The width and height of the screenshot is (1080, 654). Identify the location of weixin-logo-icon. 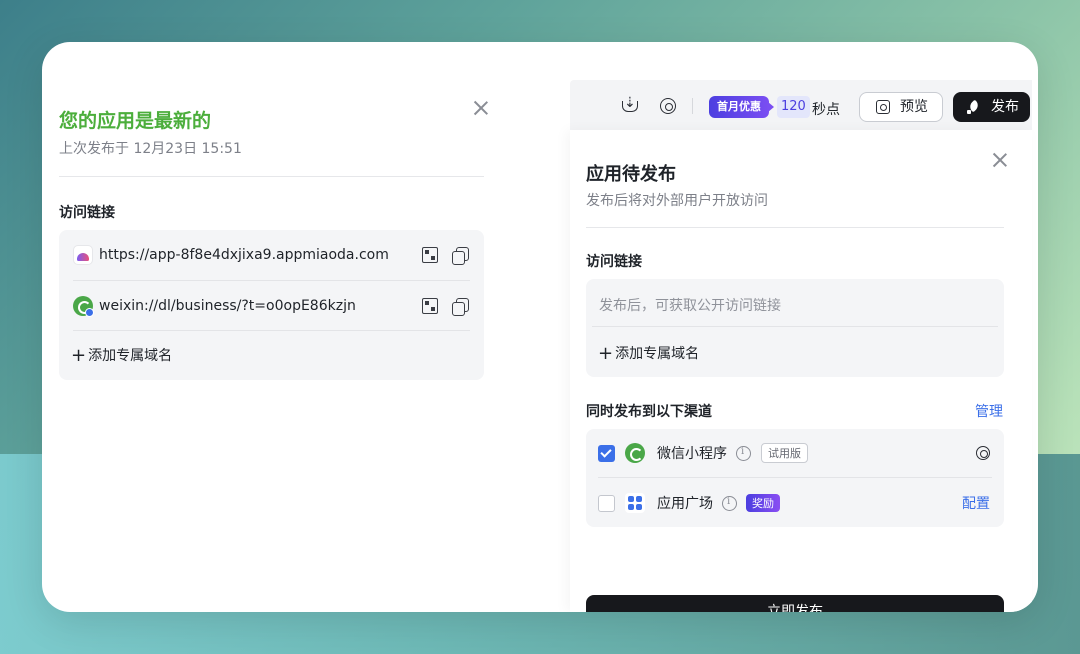
(83, 306).